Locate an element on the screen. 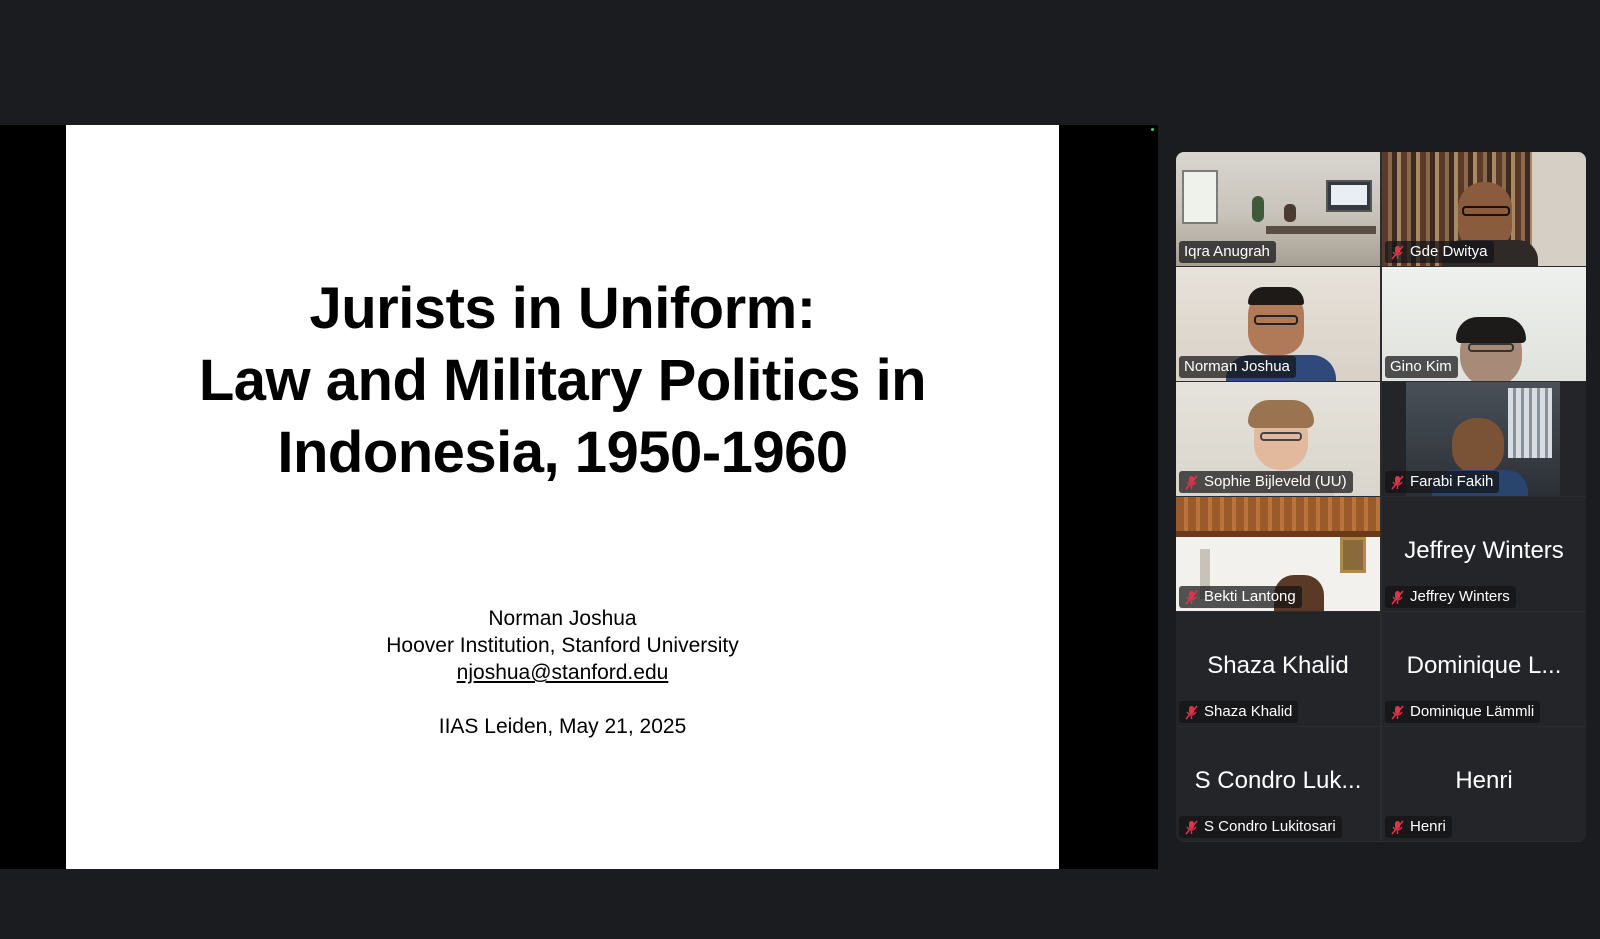 The width and height of the screenshot is (1600, 939). name-tag: Henri is located at coordinates (1418, 827).